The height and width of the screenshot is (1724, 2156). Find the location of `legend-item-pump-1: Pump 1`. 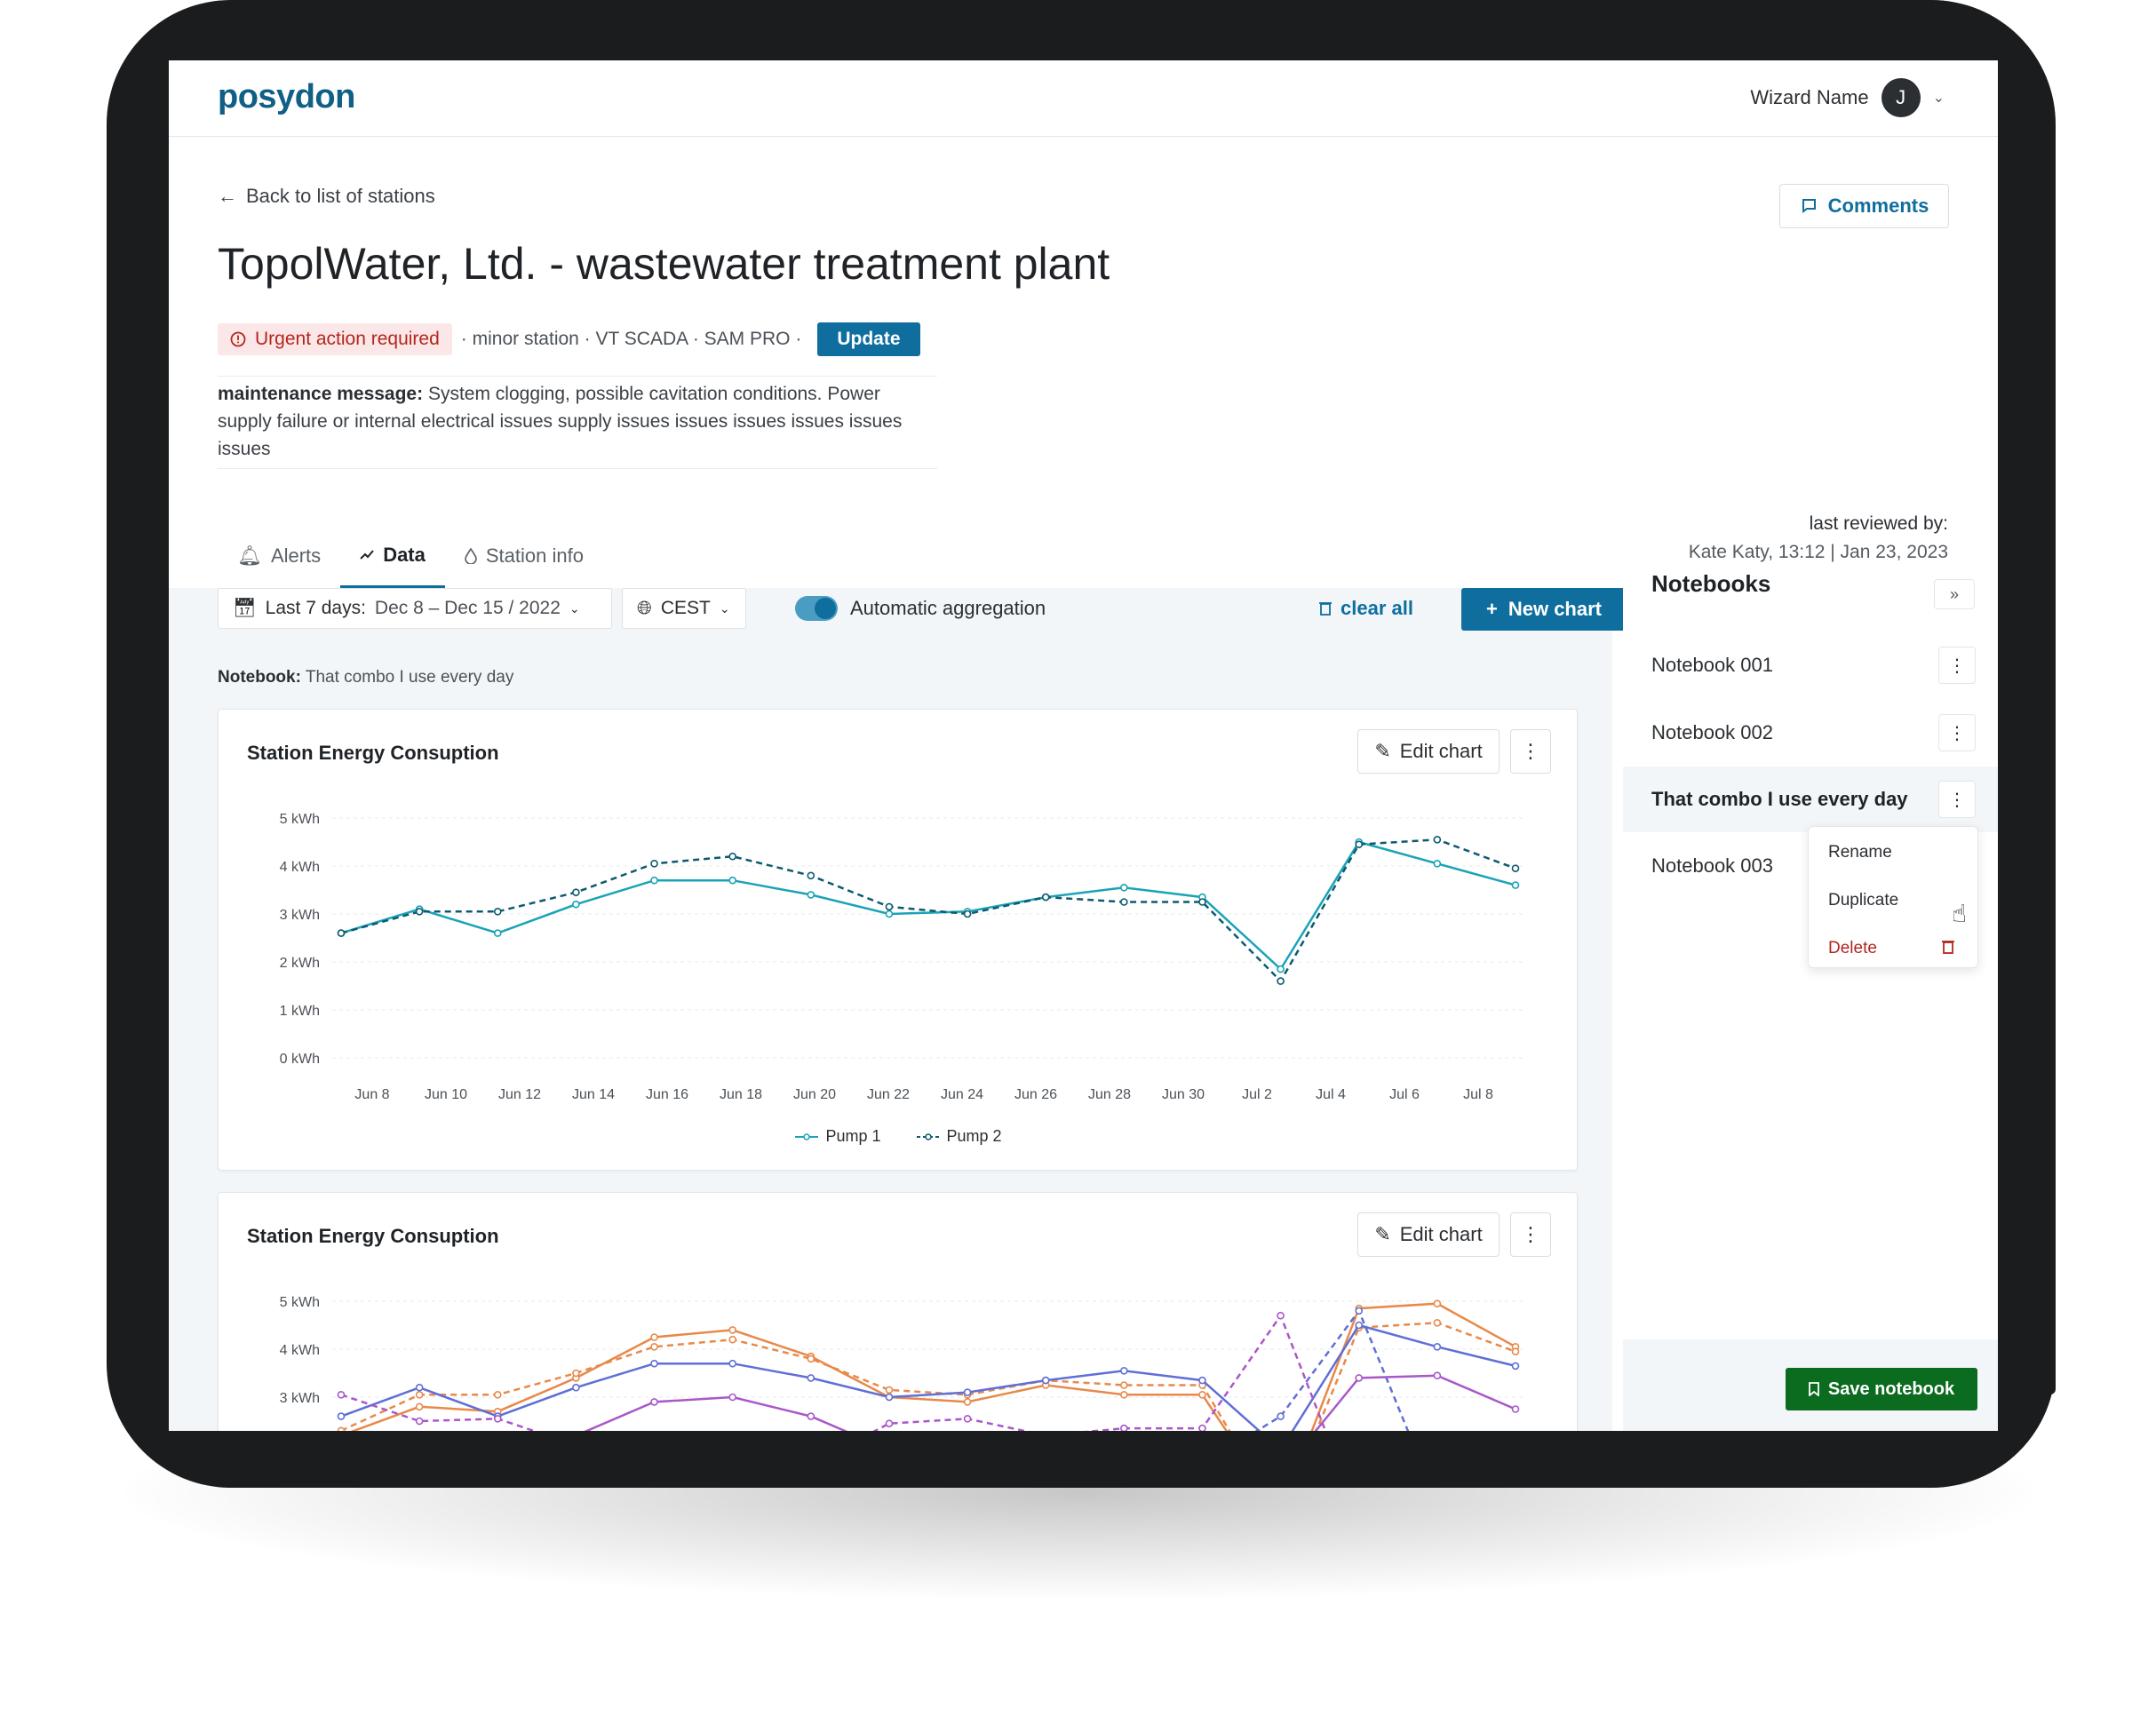

legend-item-pump-1: Pump 1 is located at coordinates (838, 1136).